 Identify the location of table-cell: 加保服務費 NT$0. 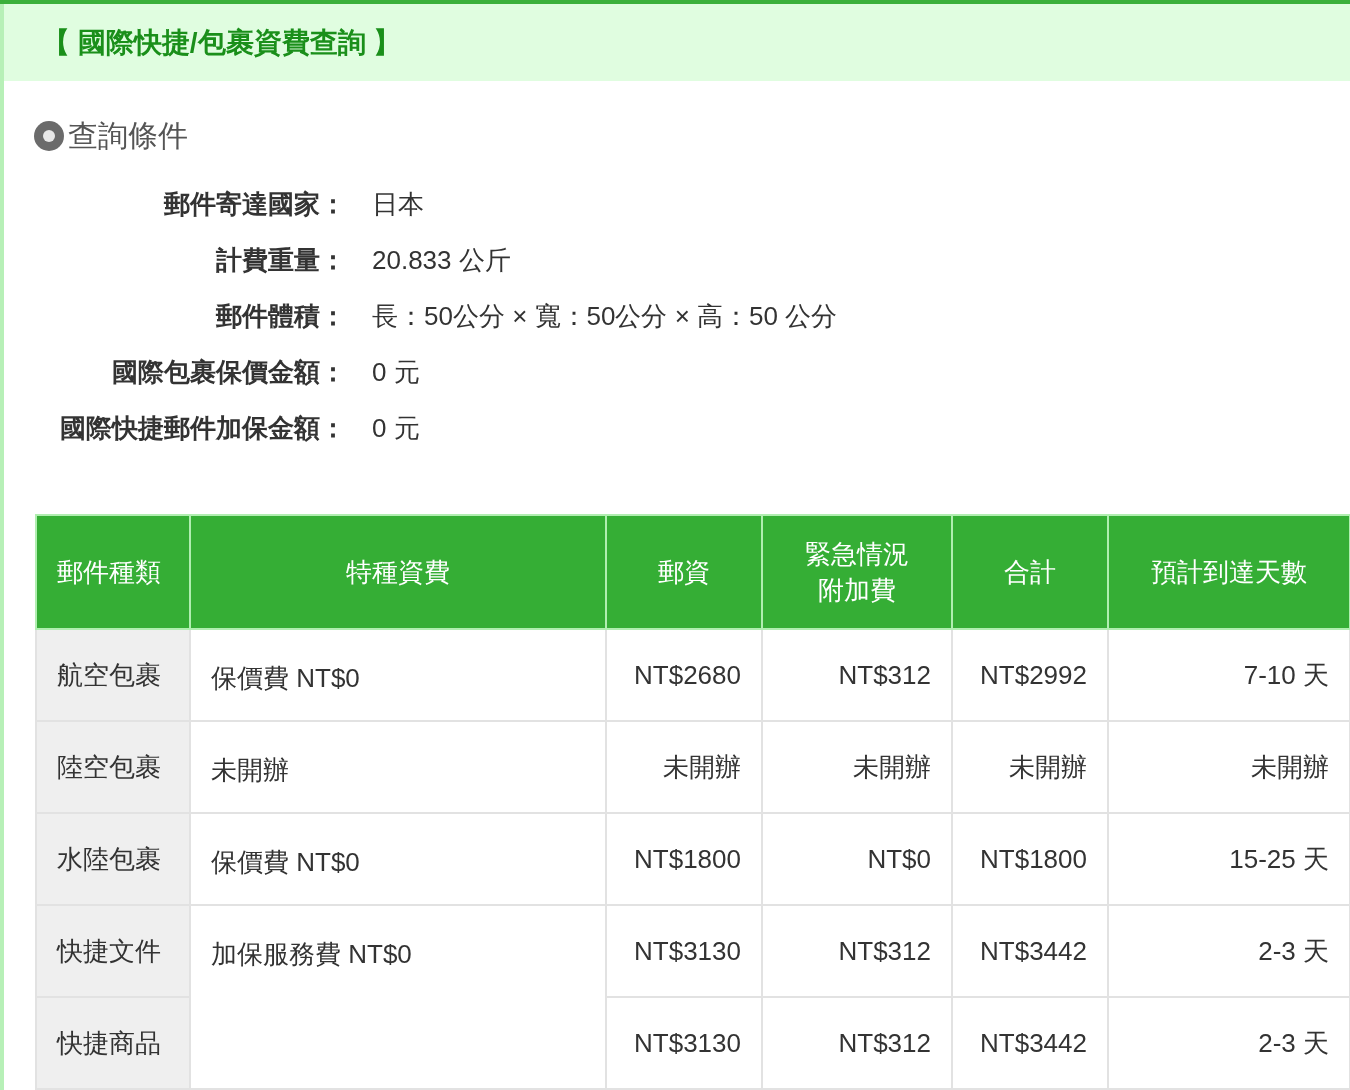
(398, 997).